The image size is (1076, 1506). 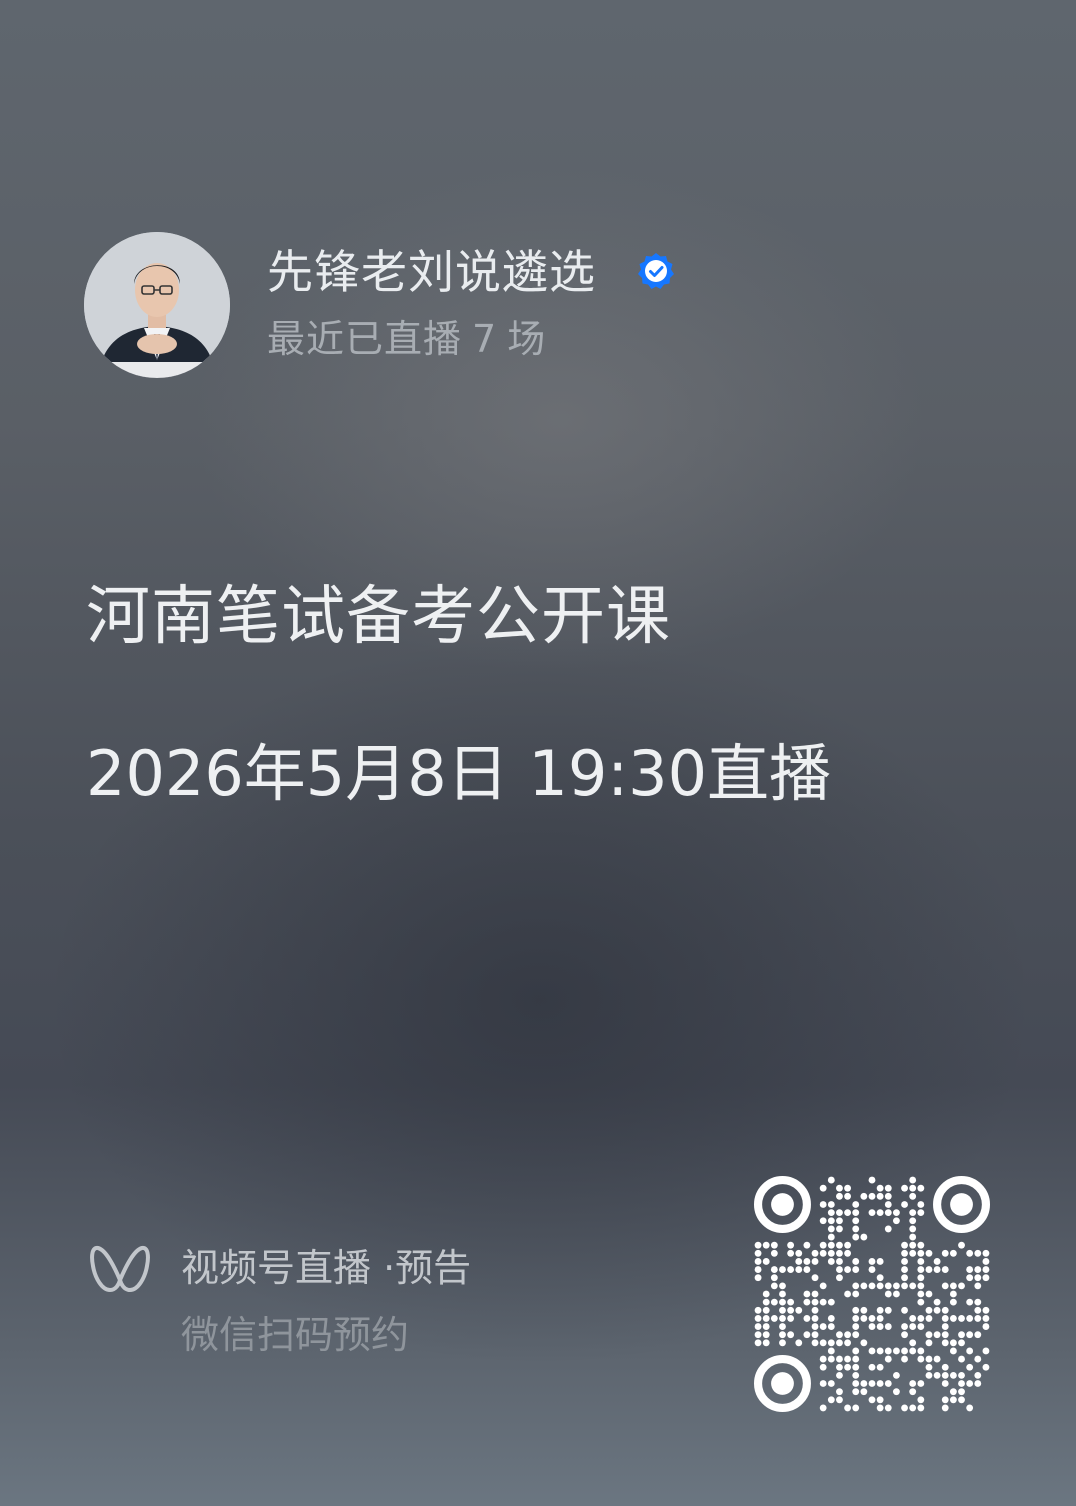 What do you see at coordinates (378, 617) in the screenshot?
I see `event-title: 河南笔试备考公开课` at bounding box center [378, 617].